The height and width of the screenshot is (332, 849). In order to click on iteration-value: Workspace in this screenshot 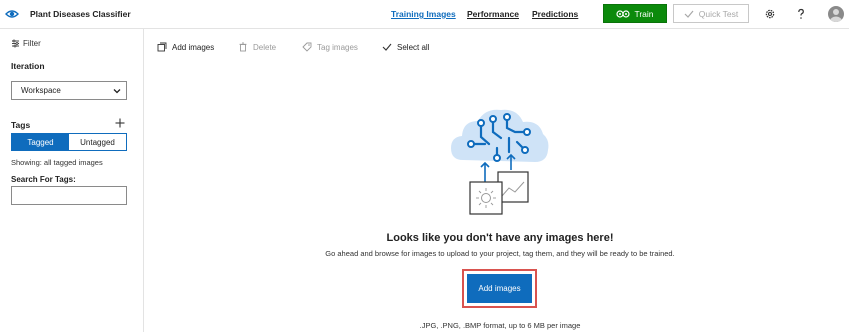, I will do `click(41, 90)`.